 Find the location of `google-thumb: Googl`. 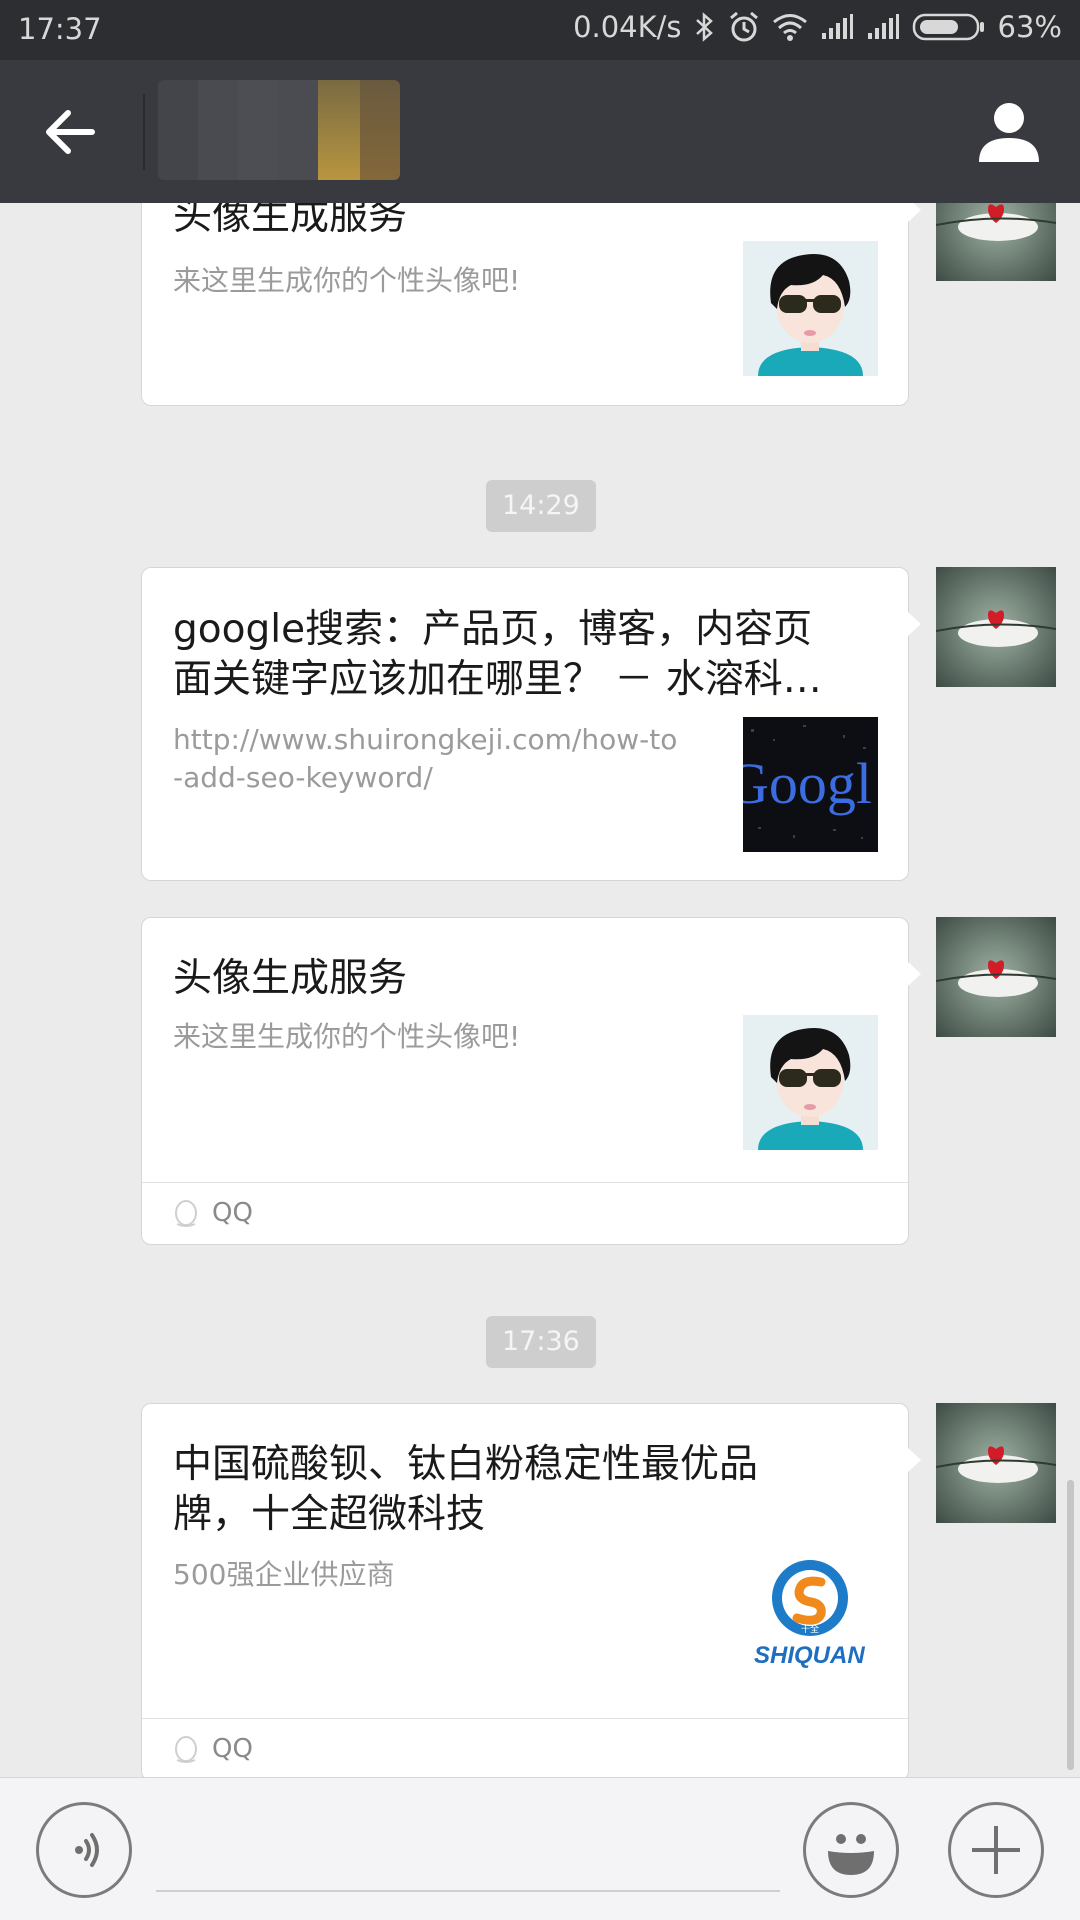

google-thumb: Googl is located at coordinates (810, 784).